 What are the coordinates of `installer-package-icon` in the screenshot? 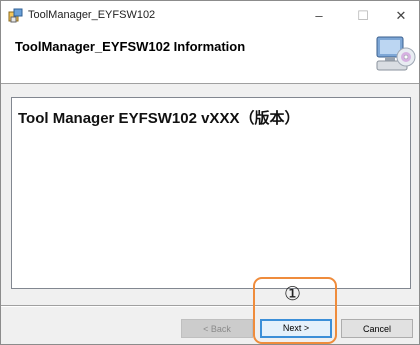 It's located at (15, 15).